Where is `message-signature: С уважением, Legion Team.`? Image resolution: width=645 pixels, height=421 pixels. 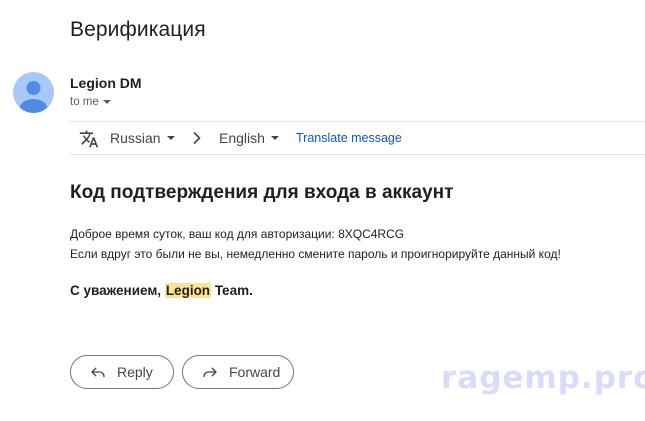 message-signature: С уважением, Legion Team. is located at coordinates (161, 290).